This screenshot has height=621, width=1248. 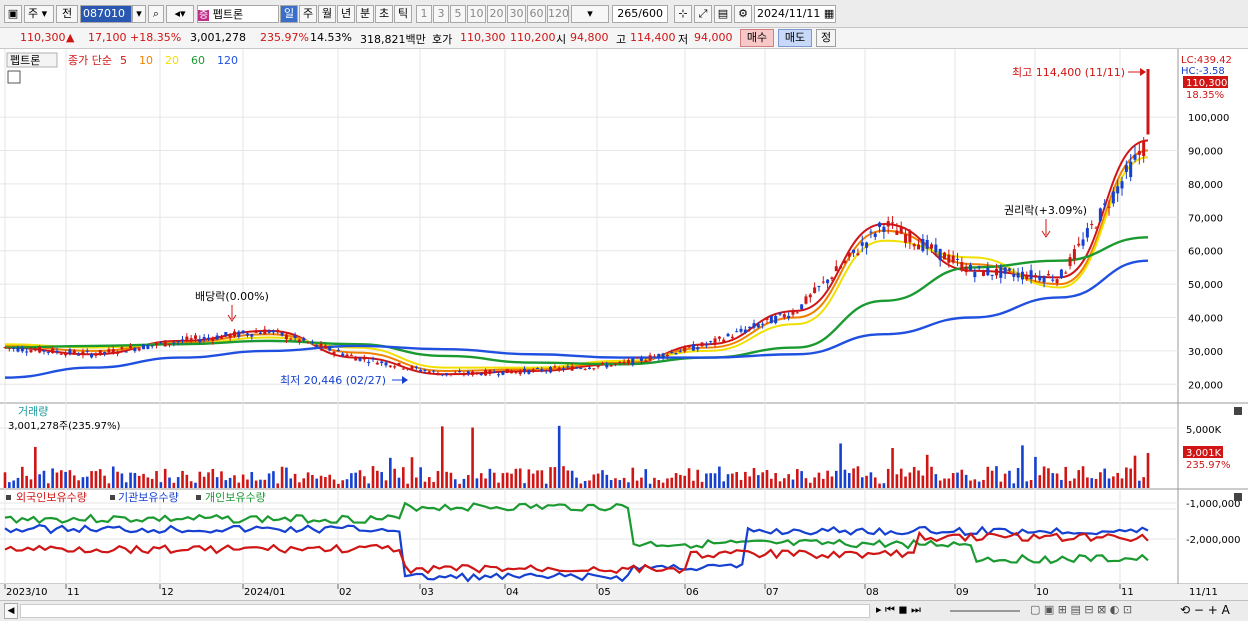 I want to click on timeframe-4: 분, so click(x=365, y=14).